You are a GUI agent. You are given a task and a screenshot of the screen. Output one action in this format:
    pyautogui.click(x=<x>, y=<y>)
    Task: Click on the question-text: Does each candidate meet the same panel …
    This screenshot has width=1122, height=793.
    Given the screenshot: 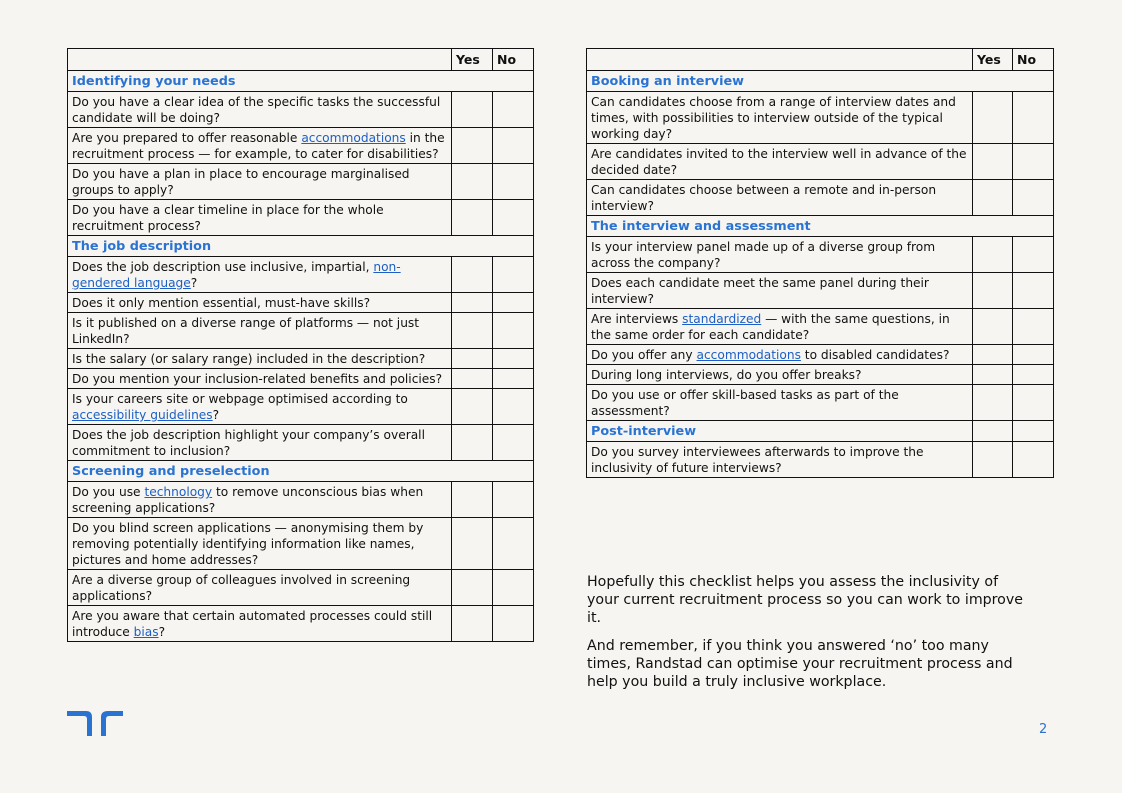 What is the action you would take?
    pyautogui.click(x=779, y=290)
    